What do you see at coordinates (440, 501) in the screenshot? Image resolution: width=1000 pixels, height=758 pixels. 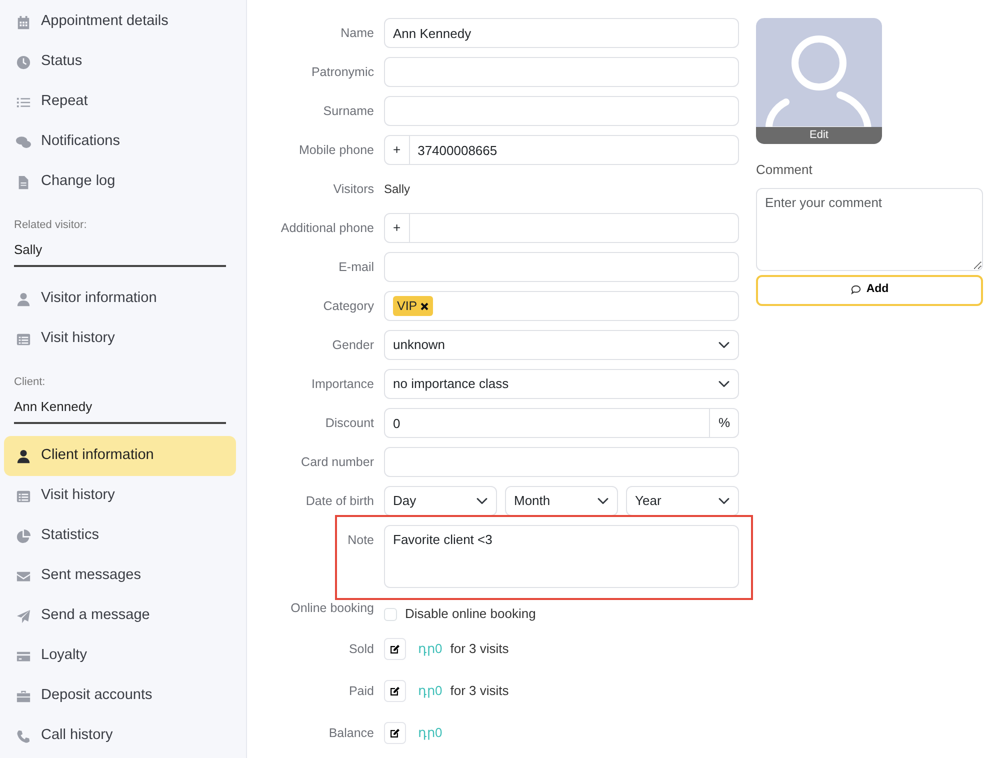 I see `date-select: Day` at bounding box center [440, 501].